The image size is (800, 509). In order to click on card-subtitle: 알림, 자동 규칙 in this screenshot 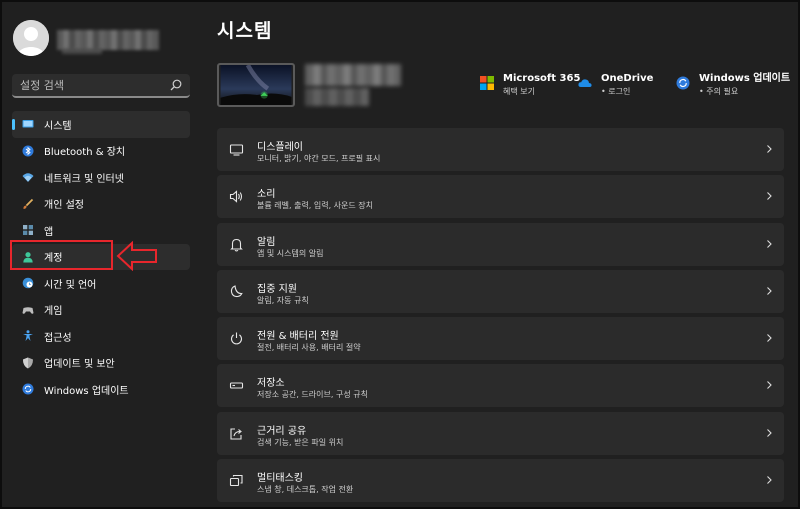, I will do `click(283, 300)`.